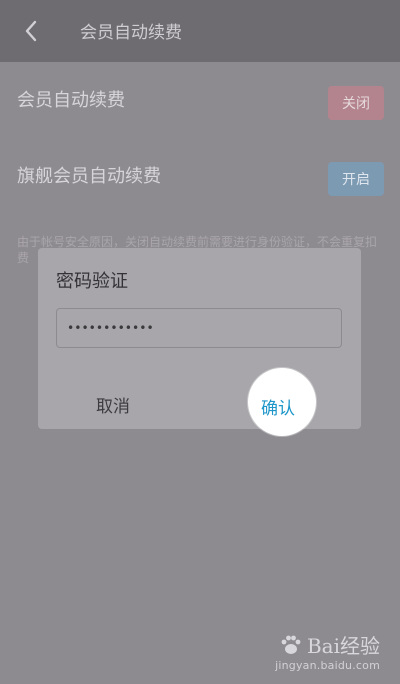 The height and width of the screenshot is (684, 400). Describe the element at coordinates (356, 179) in the screenshot. I see `toggle-on-button: 开启` at that location.